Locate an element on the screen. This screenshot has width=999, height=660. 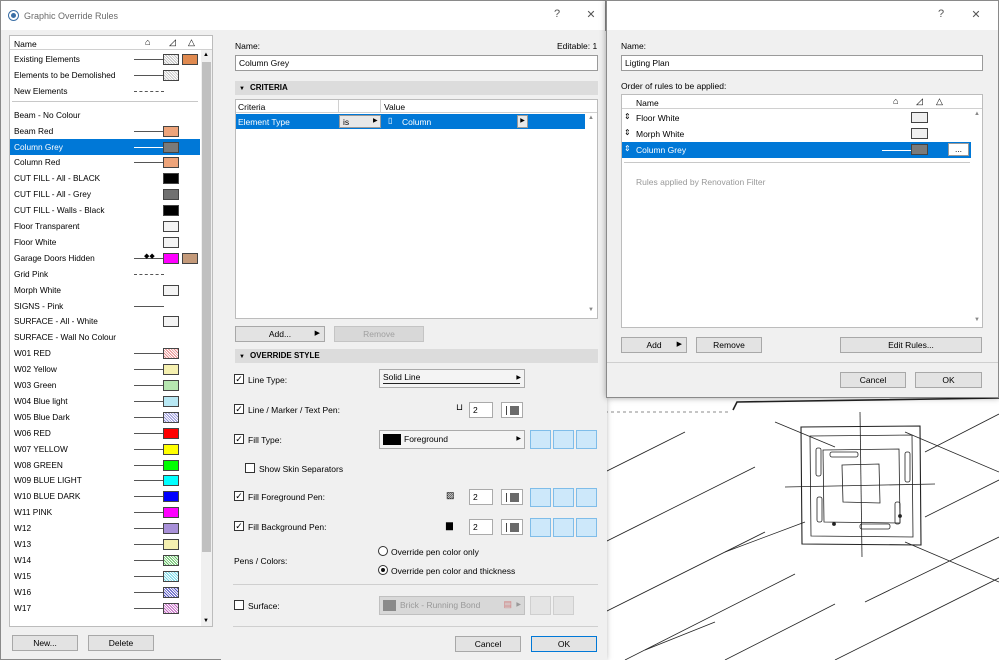
rule-list-item: W04 Blue light is located at coordinates (105, 401).